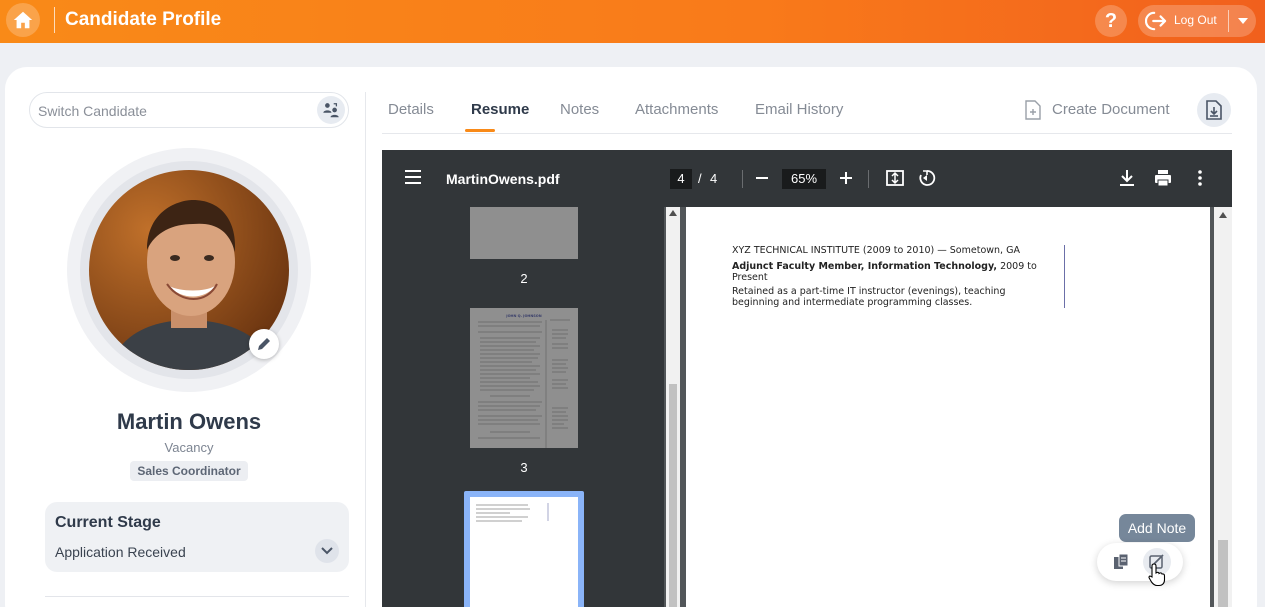 The width and height of the screenshot is (1265, 607). I want to click on top-bar: Candidate Profile ? Log Out, so click(632, 21).